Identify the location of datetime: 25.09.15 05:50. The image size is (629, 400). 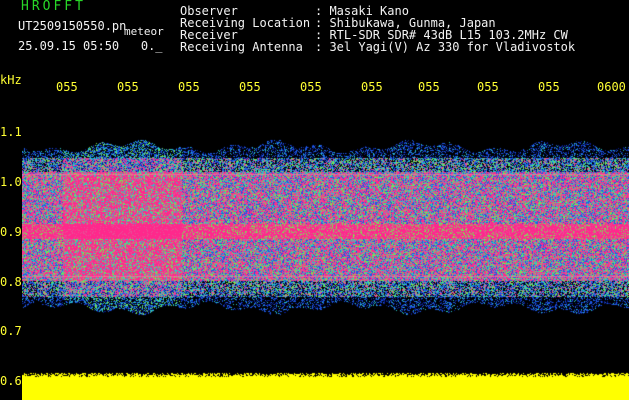
(69, 46).